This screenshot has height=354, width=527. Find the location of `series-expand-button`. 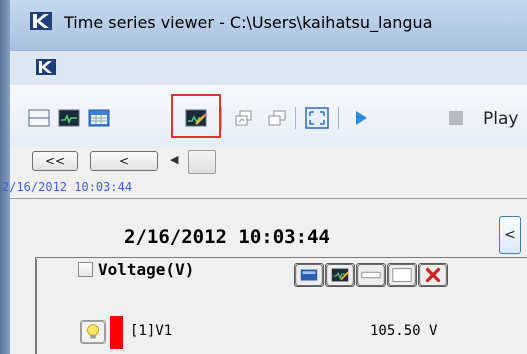

series-expand-button is located at coordinates (402, 275).